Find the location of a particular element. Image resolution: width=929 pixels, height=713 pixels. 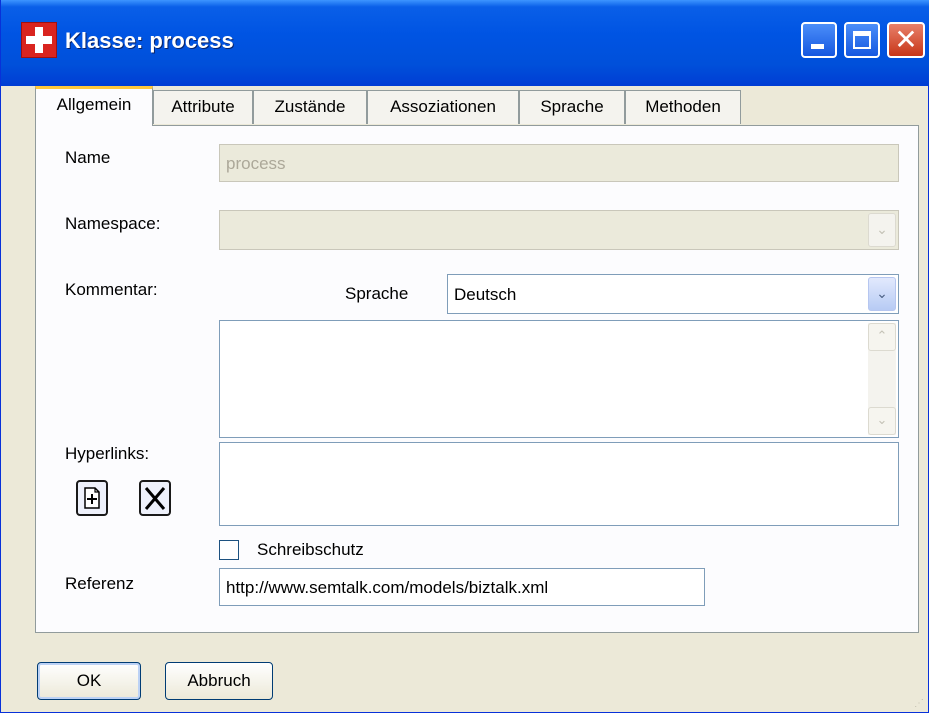

comment-textarea: ⌃ ⌄ is located at coordinates (559, 379).